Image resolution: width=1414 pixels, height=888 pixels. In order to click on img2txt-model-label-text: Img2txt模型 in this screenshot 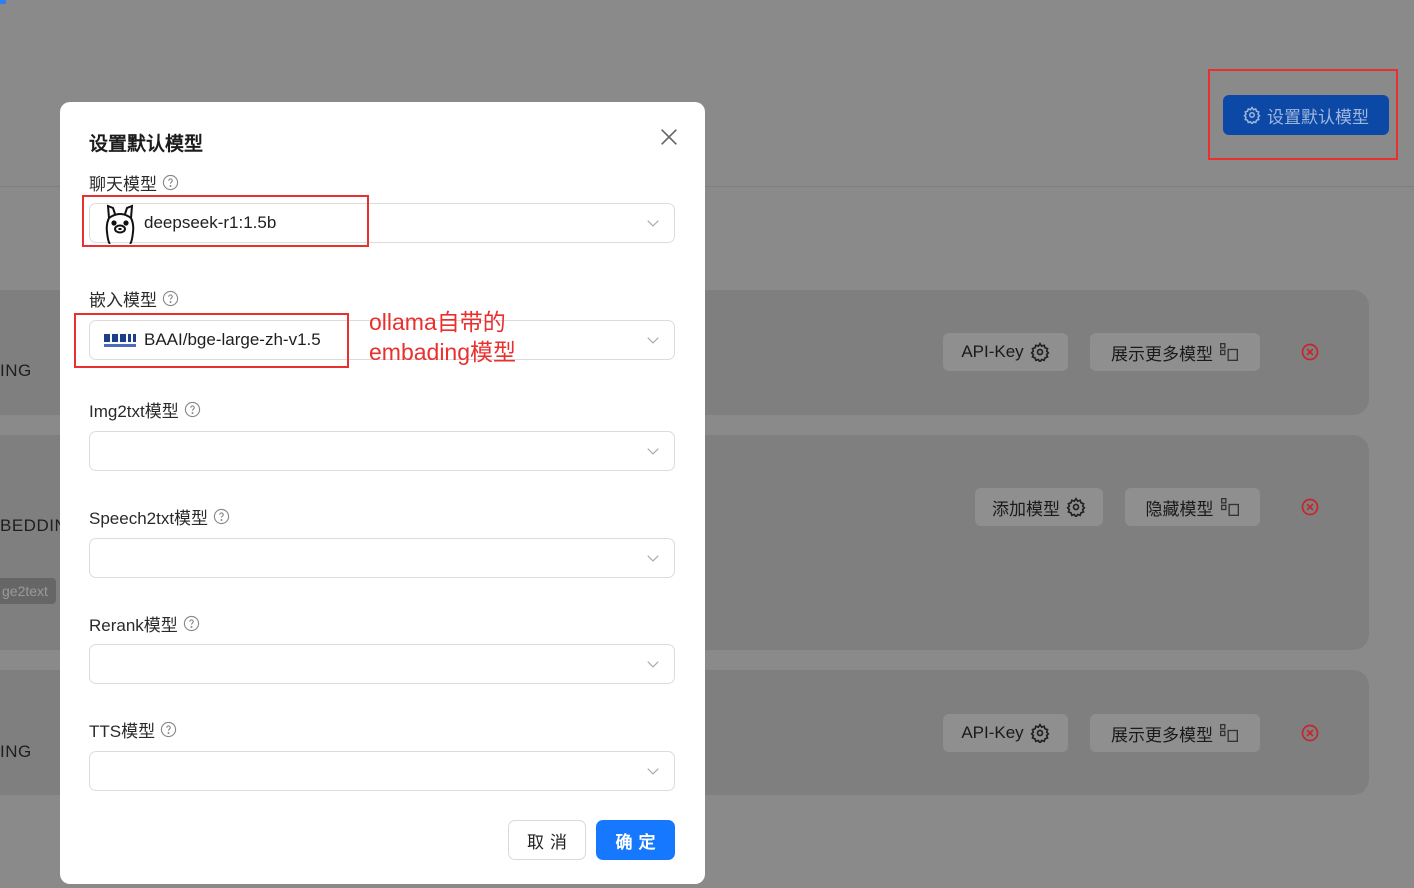, I will do `click(134, 411)`.